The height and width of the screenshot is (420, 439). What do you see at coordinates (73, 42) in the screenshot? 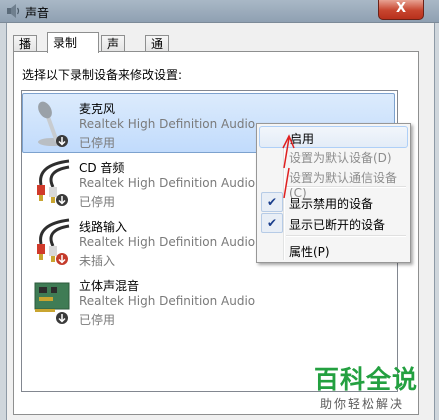
I see `tab-recording: 录制` at bounding box center [73, 42].